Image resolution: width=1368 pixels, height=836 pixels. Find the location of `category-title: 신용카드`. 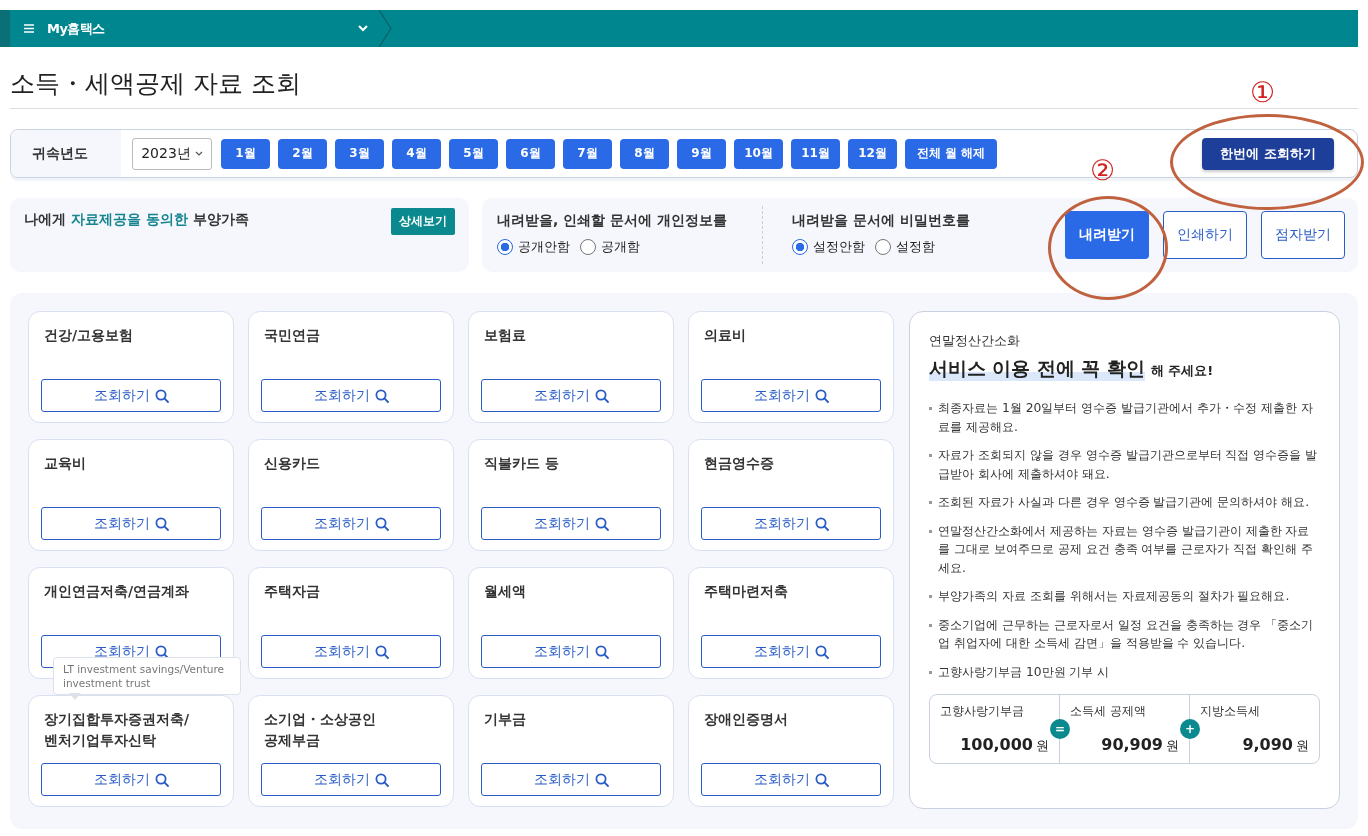

category-title: 신용카드 is located at coordinates (292, 463).